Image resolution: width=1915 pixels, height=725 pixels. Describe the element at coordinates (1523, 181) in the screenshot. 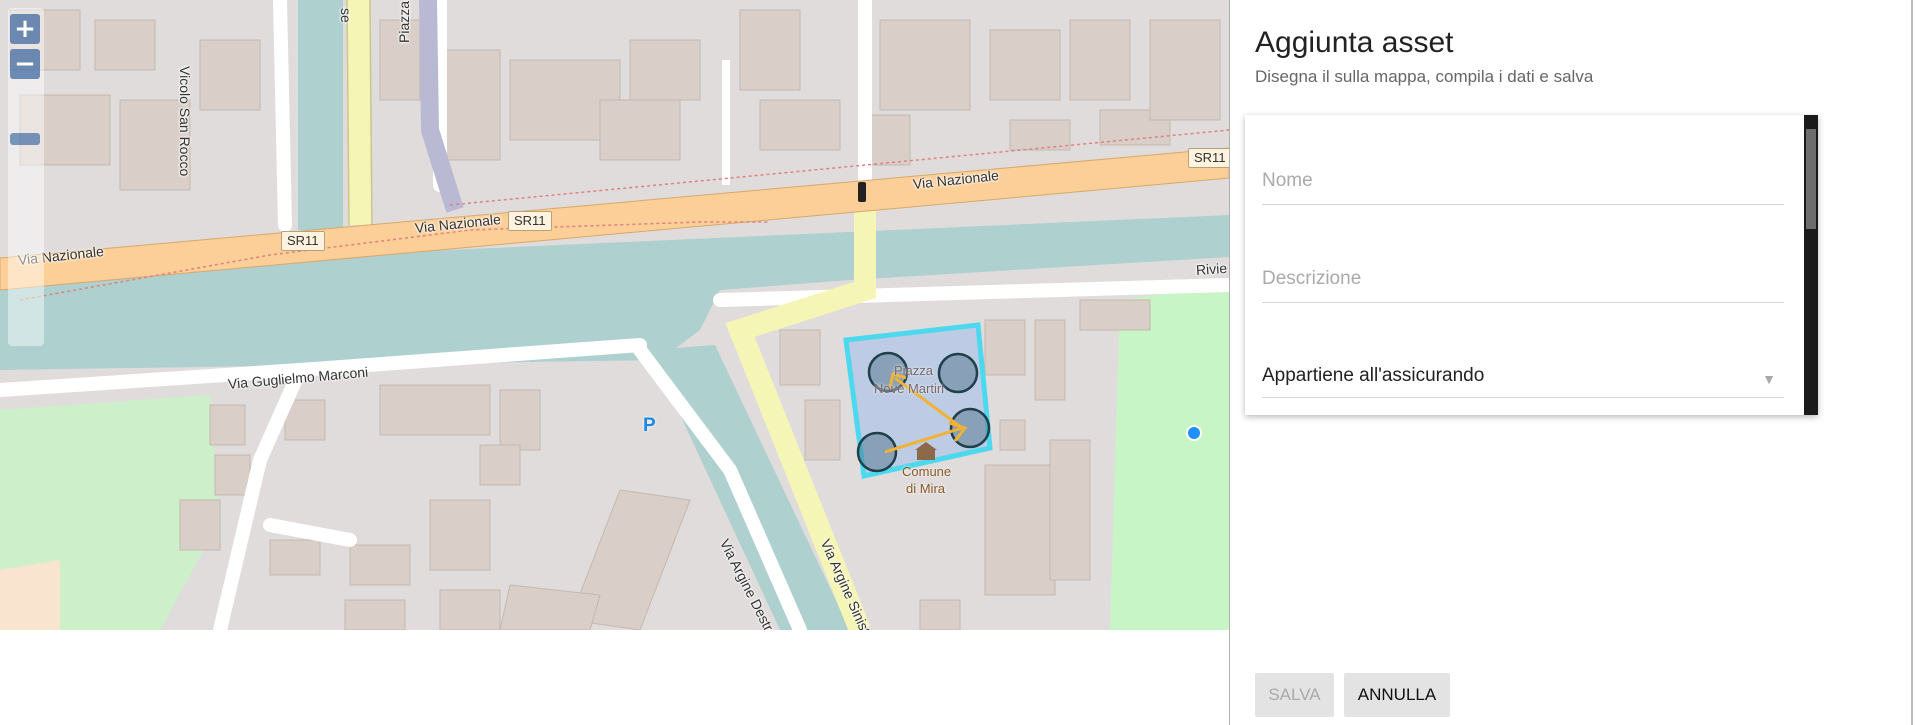

I see `name-input` at that location.